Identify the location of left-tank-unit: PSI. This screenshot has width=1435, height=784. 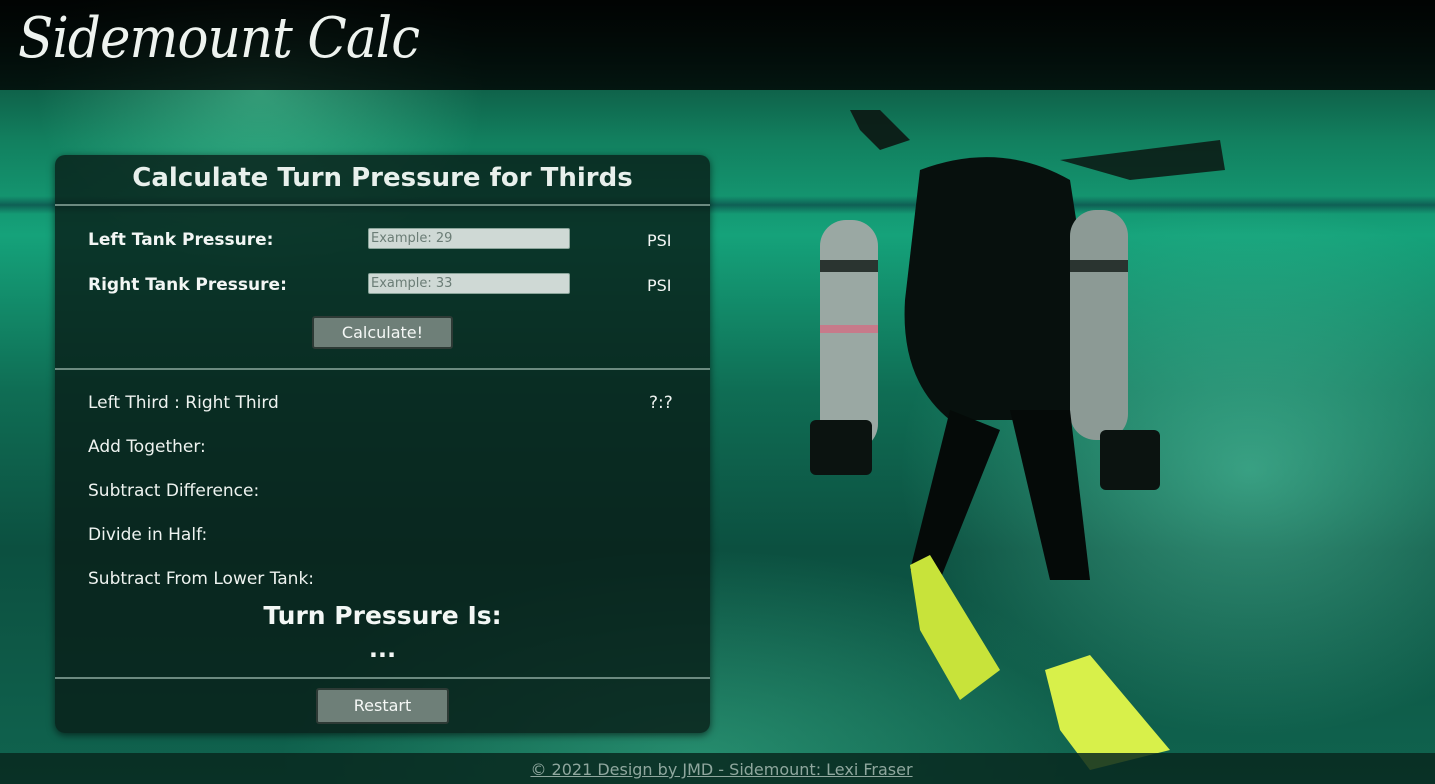
(659, 240).